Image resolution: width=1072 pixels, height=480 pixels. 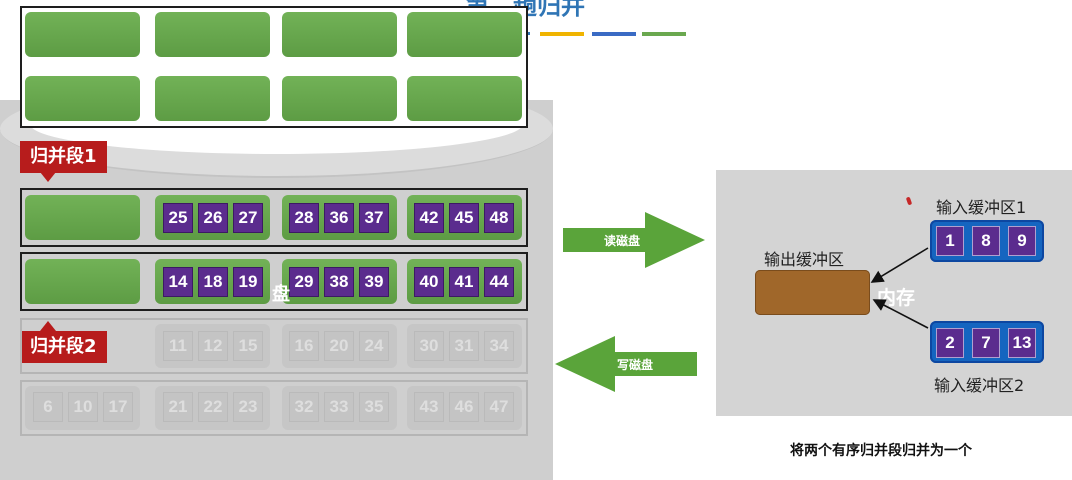 I want to click on record-cell: 45, so click(x=464, y=218).